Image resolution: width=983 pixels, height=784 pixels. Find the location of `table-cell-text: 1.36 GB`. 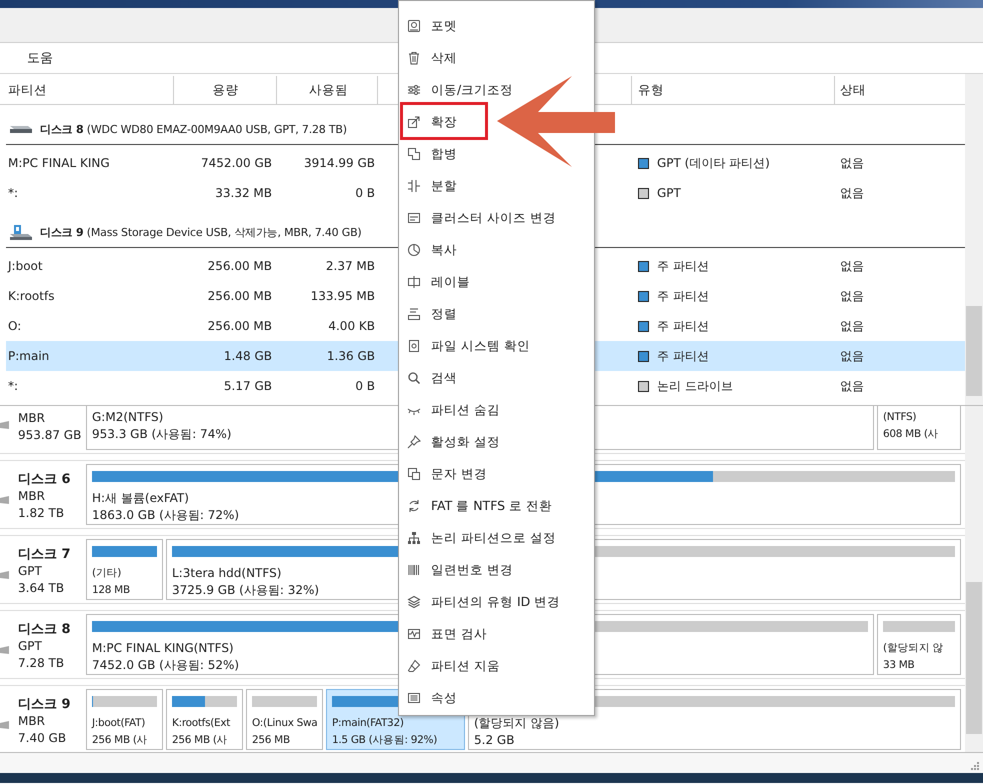

table-cell-text: 1.36 GB is located at coordinates (351, 356).